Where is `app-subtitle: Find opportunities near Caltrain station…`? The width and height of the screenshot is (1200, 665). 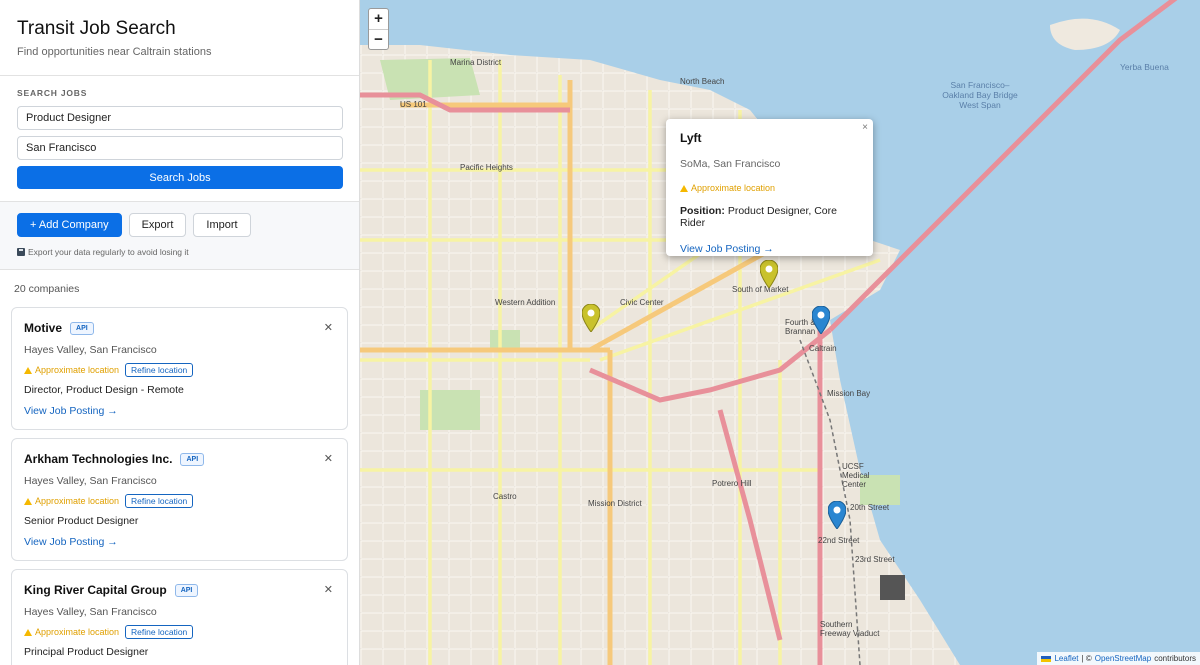 app-subtitle: Find opportunities near Caltrain station… is located at coordinates (114, 52).